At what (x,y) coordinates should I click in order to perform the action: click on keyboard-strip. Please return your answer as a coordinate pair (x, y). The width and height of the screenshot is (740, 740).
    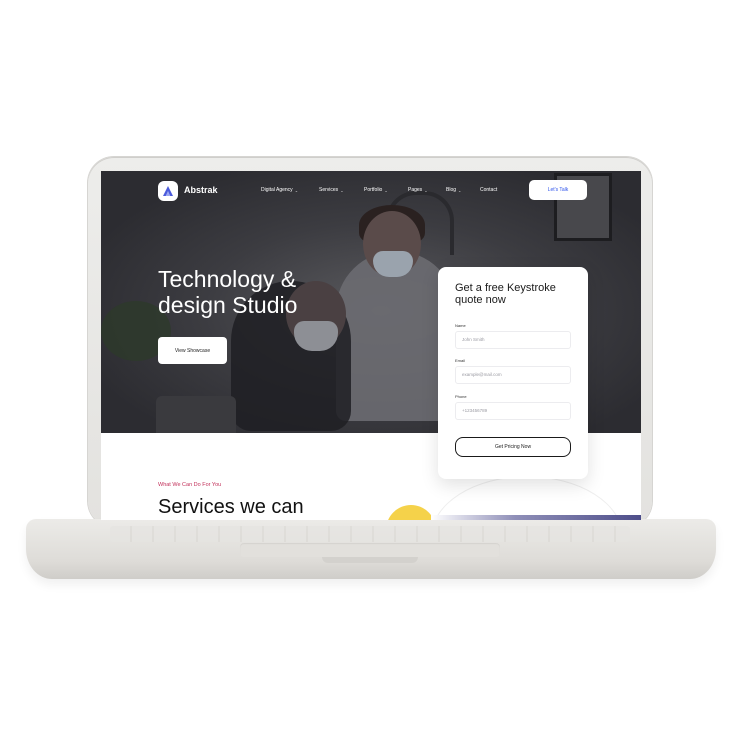
    Looking at the image, I should click on (370, 534).